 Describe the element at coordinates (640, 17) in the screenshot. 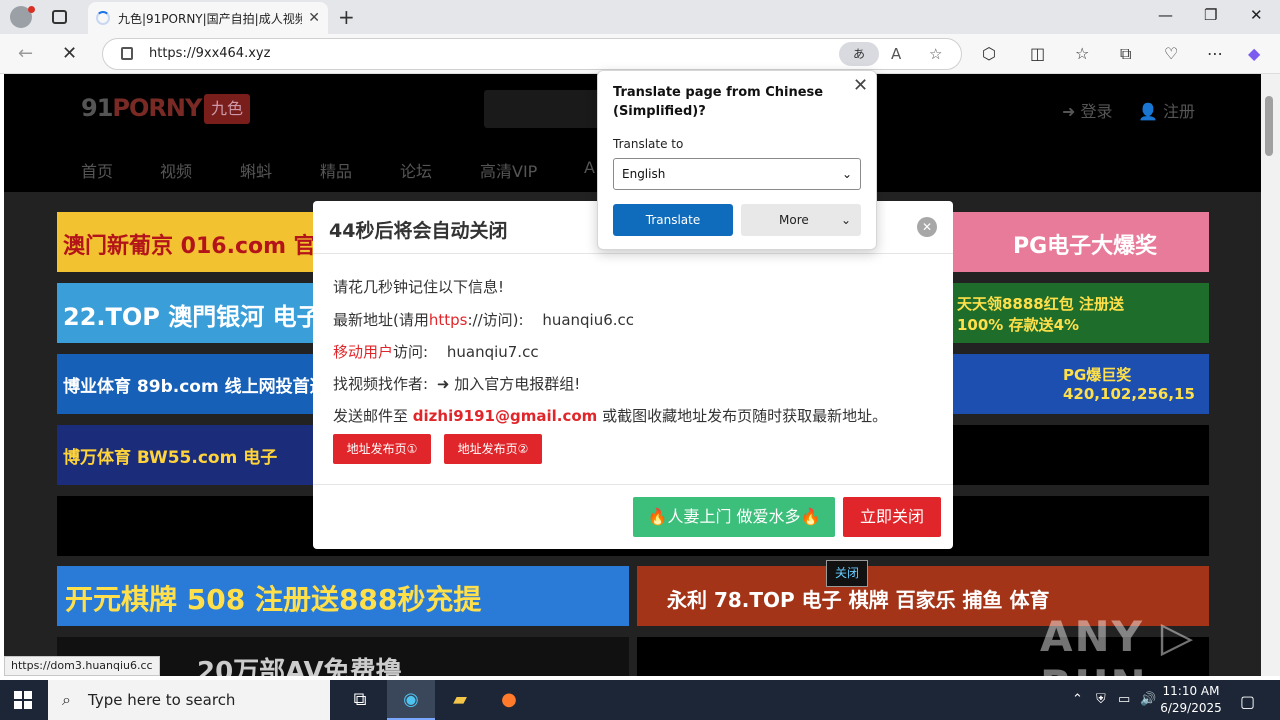

I see `tab-bar: 九色|91PORNY|国产自拍|成人视频 ✕ + — ❐ ✕` at that location.